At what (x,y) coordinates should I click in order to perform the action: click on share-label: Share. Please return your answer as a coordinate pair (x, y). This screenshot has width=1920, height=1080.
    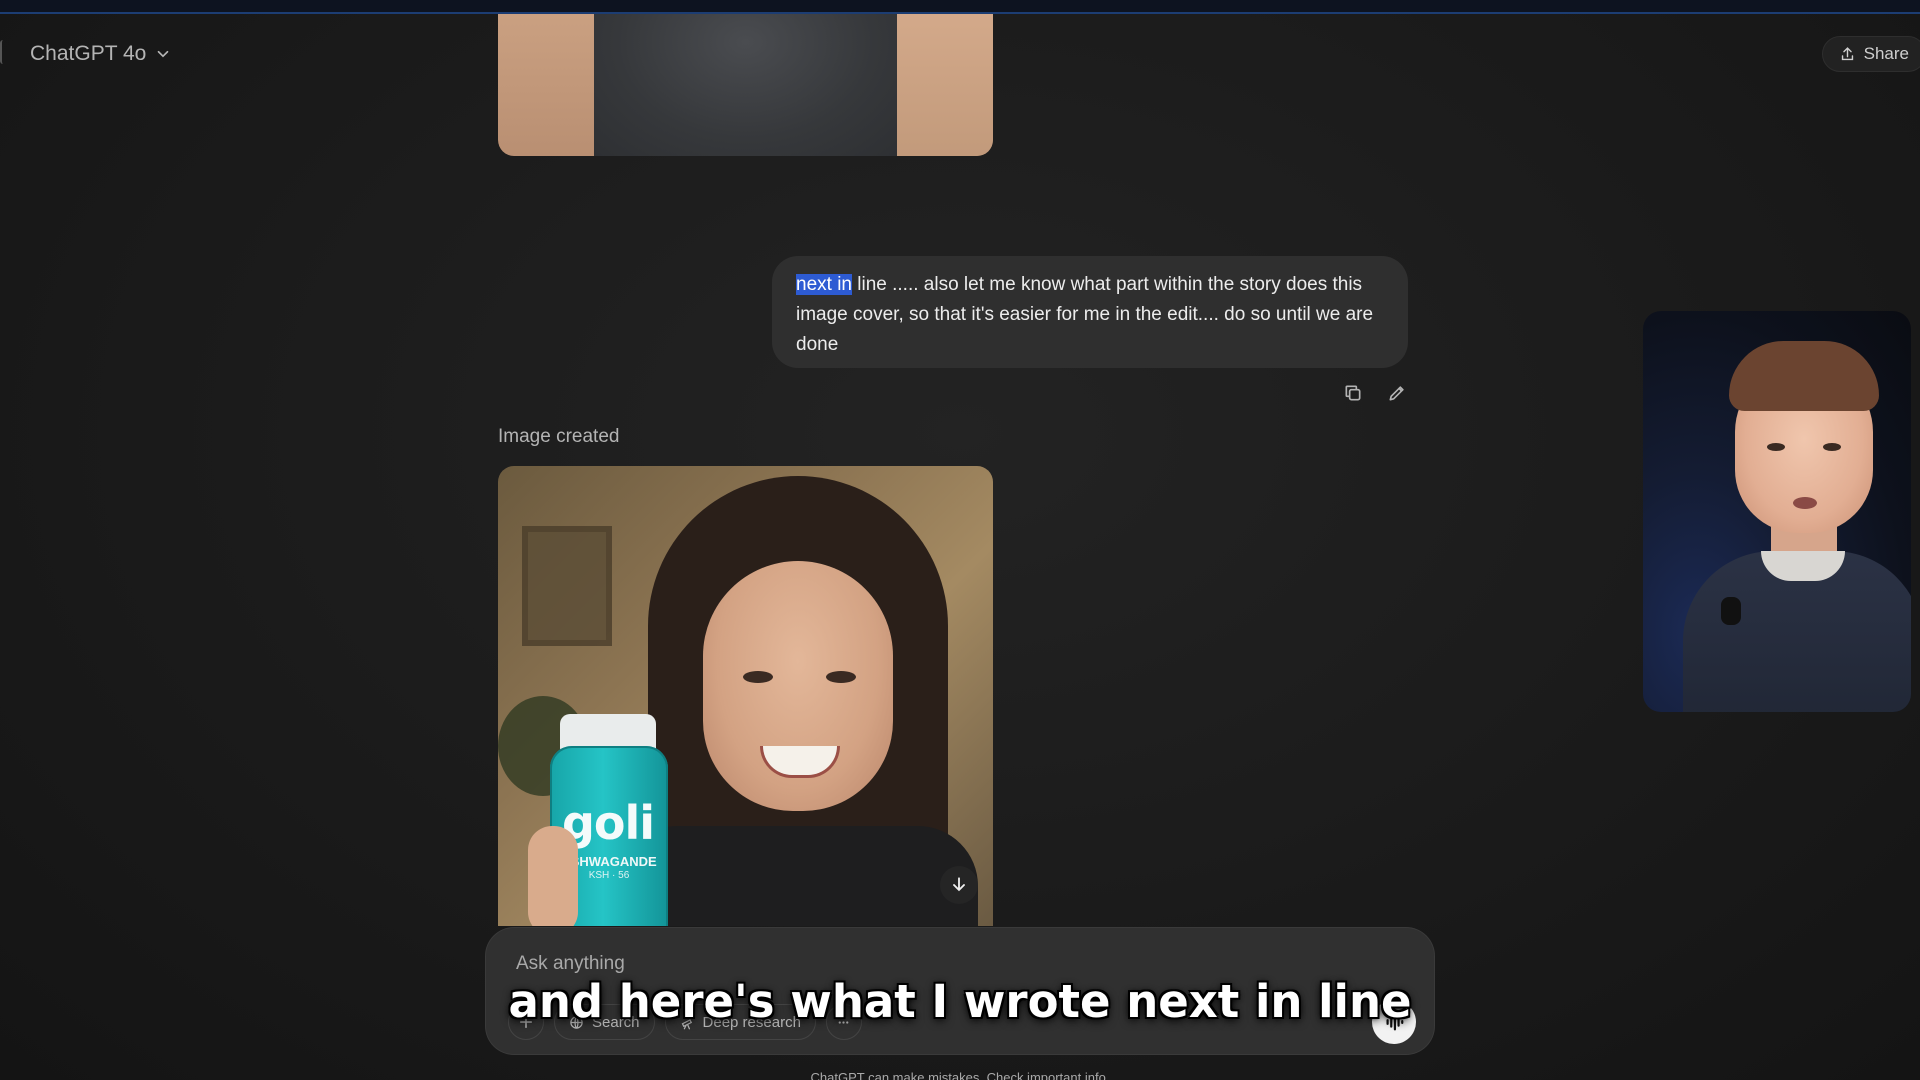
    Looking at the image, I should click on (1886, 53).